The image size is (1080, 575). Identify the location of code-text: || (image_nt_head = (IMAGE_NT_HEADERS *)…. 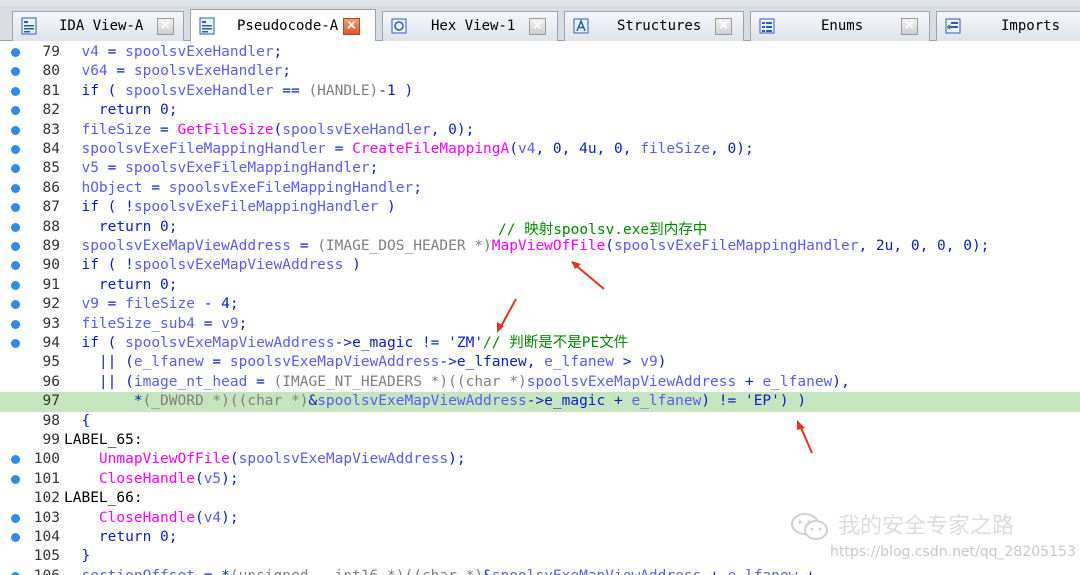
(457, 382).